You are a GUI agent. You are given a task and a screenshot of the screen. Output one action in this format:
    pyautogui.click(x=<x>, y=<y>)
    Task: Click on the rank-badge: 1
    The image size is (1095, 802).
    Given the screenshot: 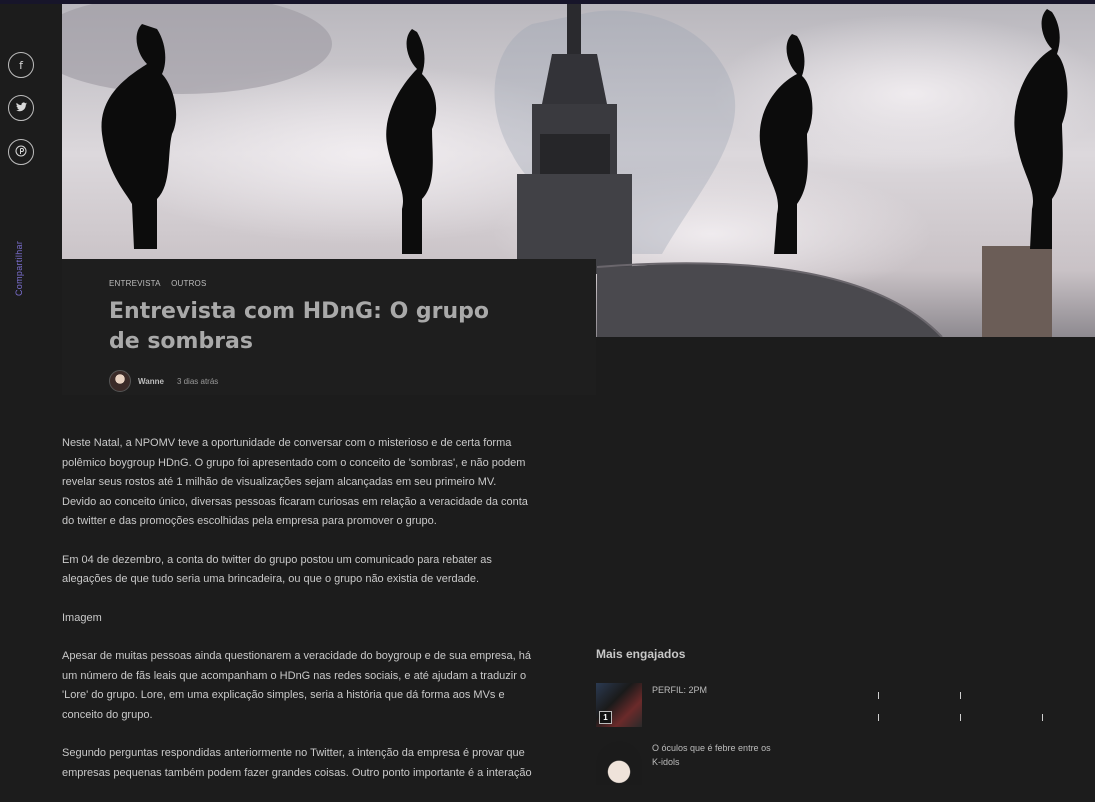 What is the action you would take?
    pyautogui.click(x=605, y=717)
    